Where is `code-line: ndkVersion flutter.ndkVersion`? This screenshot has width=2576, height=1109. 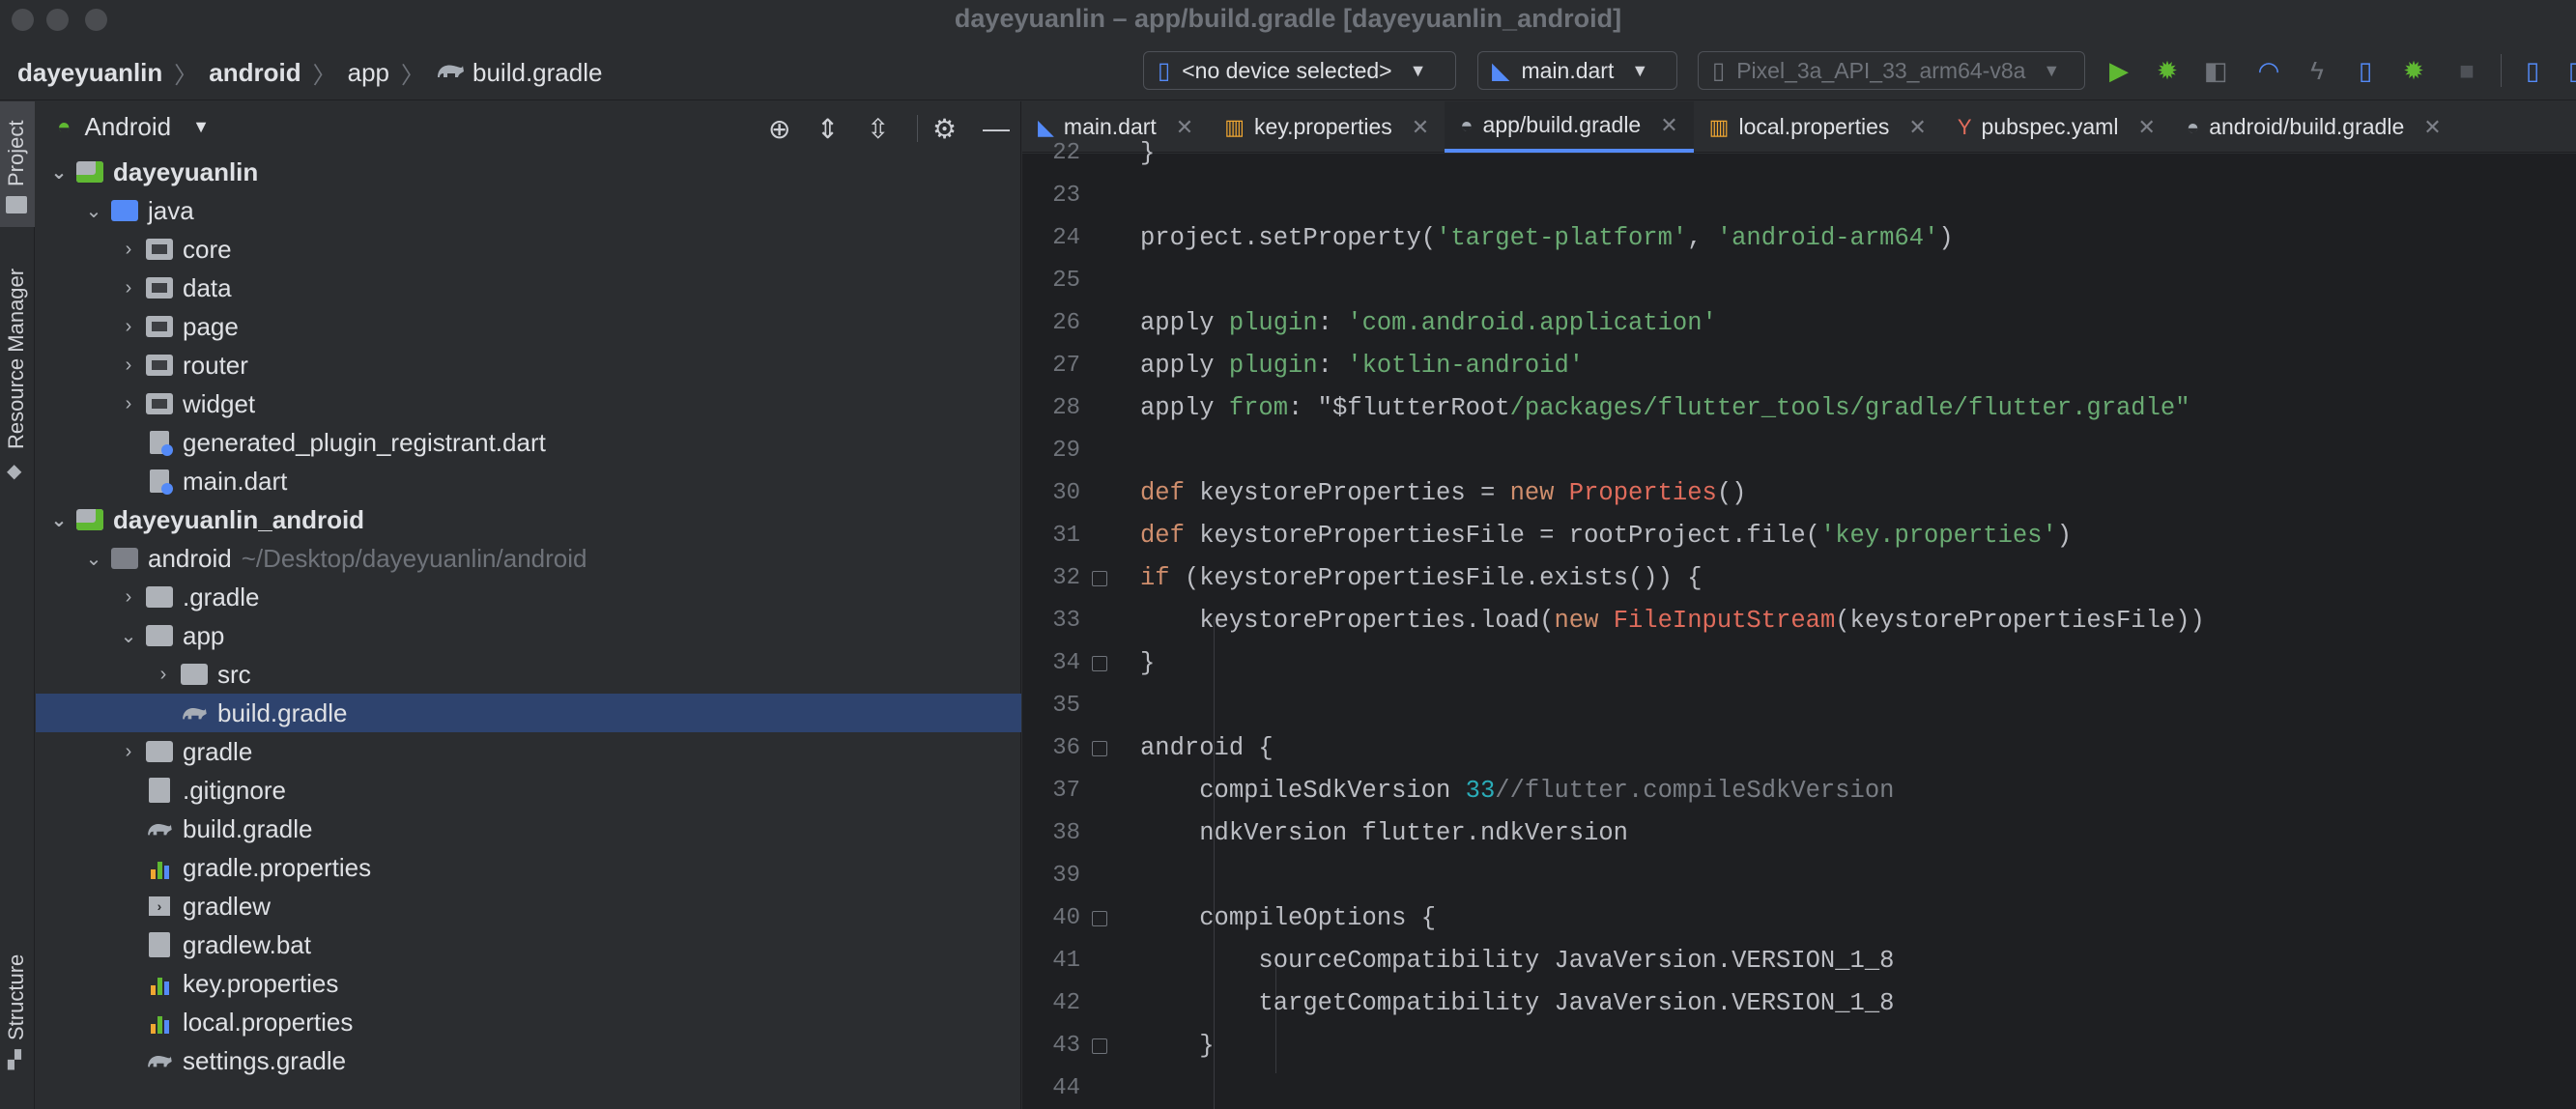 code-line: ndkVersion flutter.ndkVersion is located at coordinates (1858, 833).